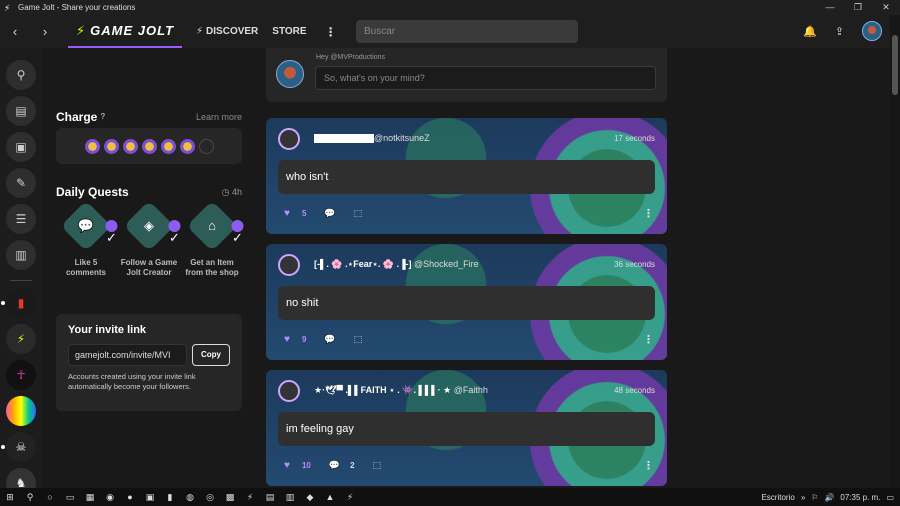 Image resolution: width=900 pixels, height=506 pixels. What do you see at coordinates (210, 497) in the screenshot?
I see `taskbar-app-icon: ◎` at bounding box center [210, 497].